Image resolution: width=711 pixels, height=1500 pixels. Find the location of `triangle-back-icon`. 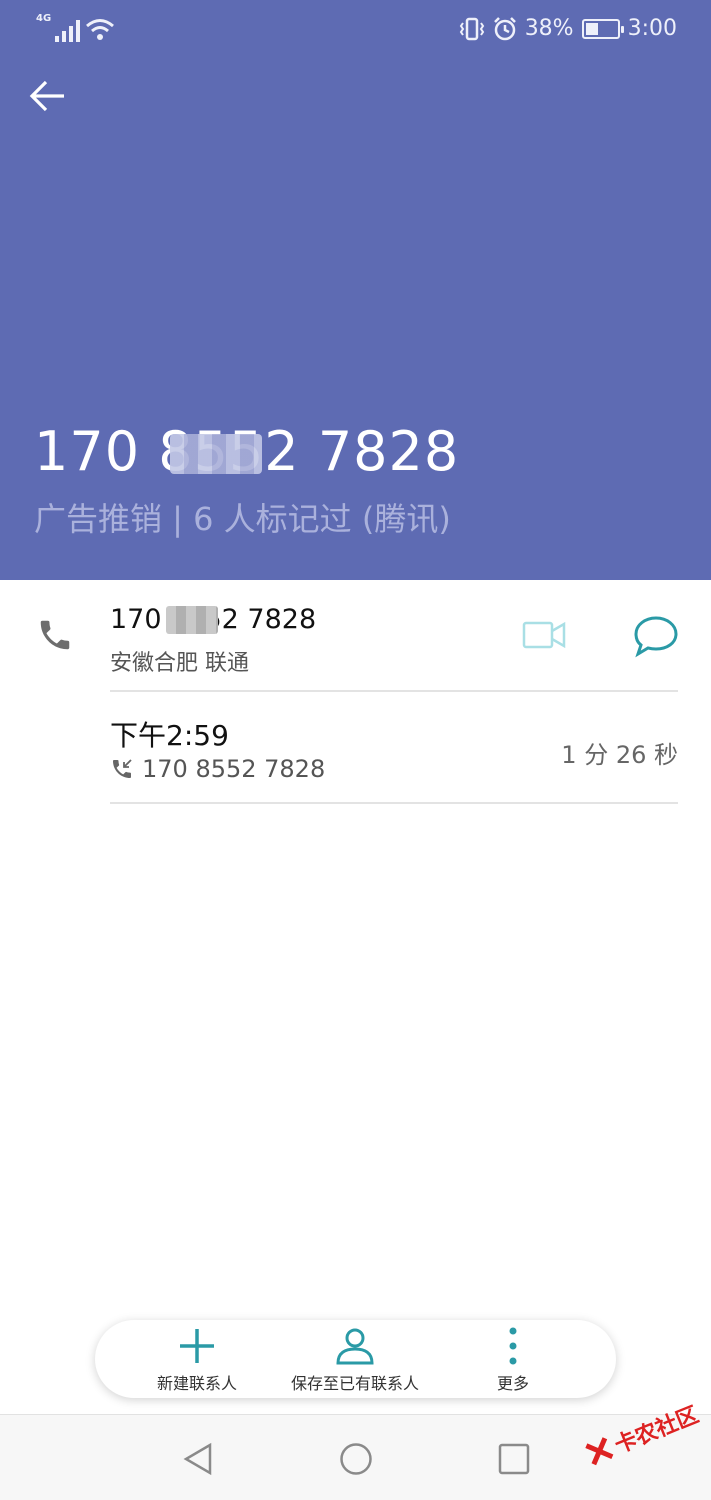

triangle-back-icon is located at coordinates (197, 1459).